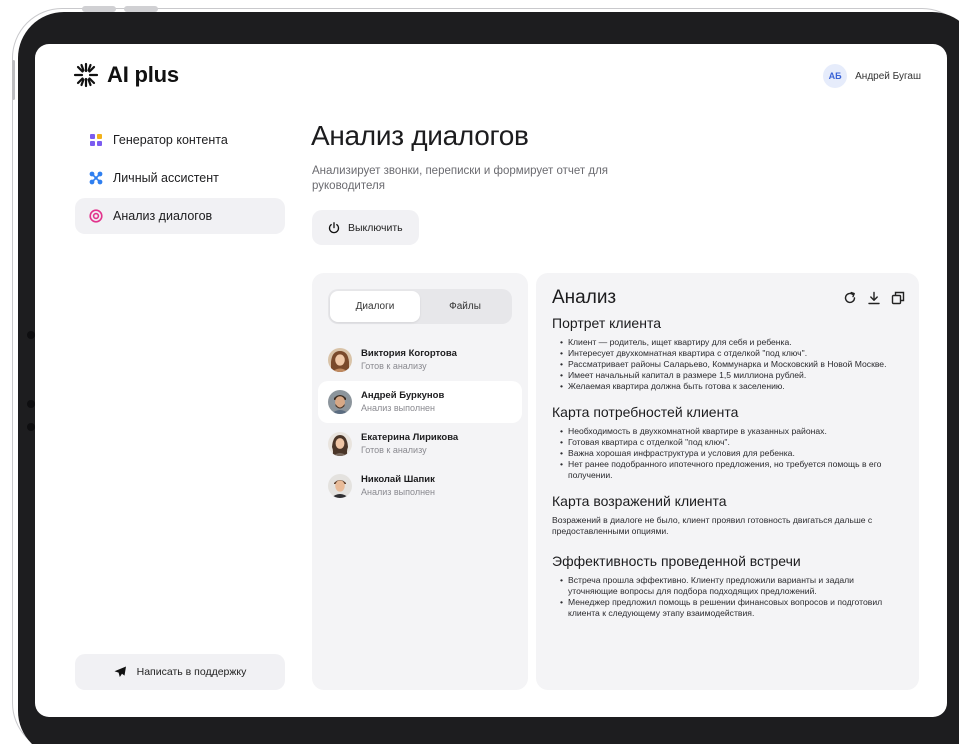 The width and height of the screenshot is (959, 744). What do you see at coordinates (835, 76) in the screenshot?
I see `avatar: АБ` at bounding box center [835, 76].